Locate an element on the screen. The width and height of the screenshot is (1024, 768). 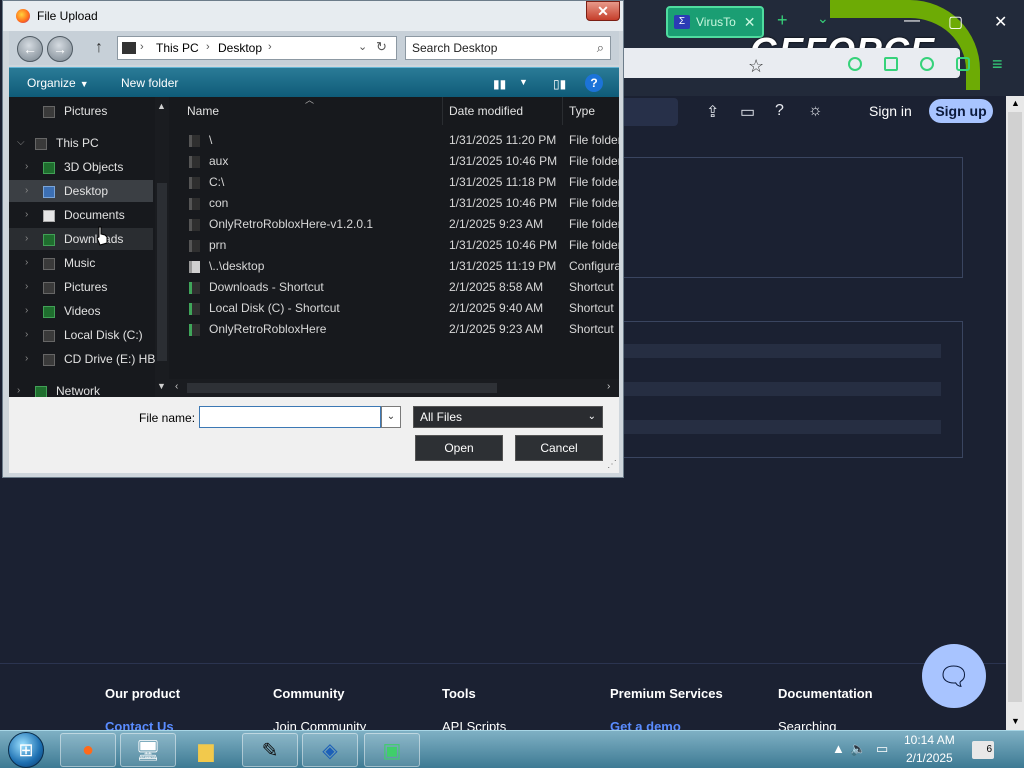
open-button: Open is located at coordinates (459, 448).